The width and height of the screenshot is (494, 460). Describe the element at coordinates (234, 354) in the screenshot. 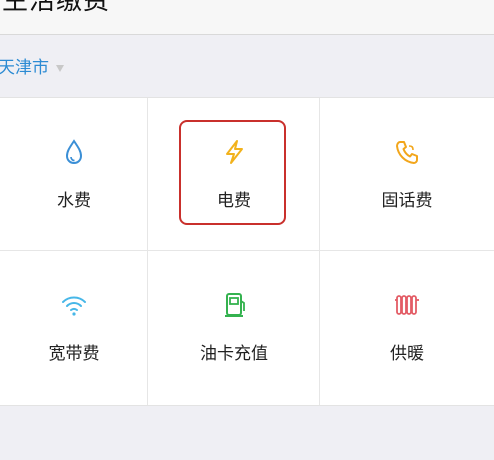

I see `service-label: 油卡充值` at that location.